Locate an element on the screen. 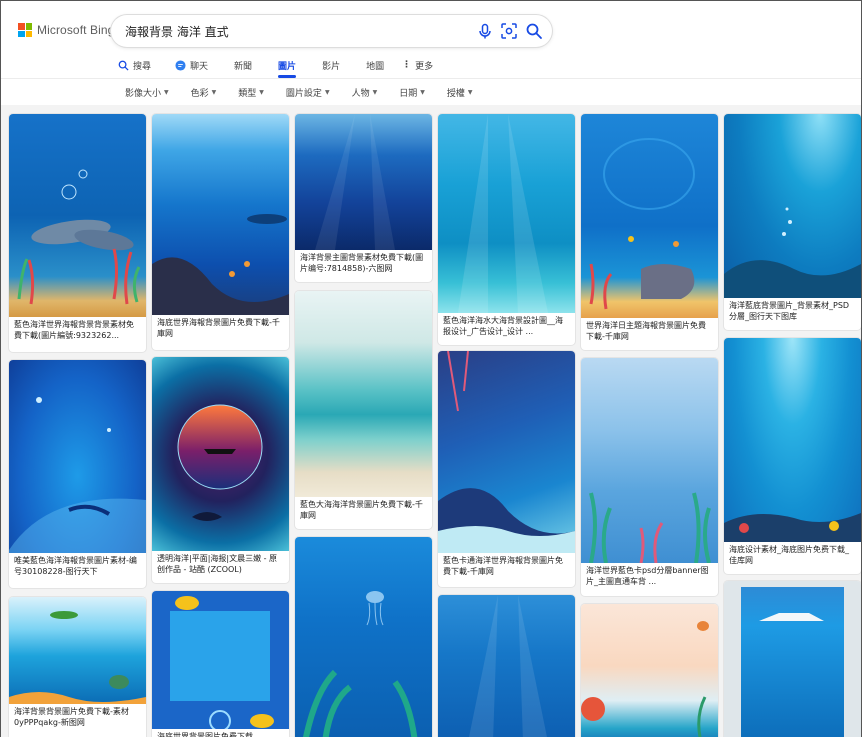 The width and height of the screenshot is (862, 737). coral-reef-illustration is located at coordinates (642, 224).